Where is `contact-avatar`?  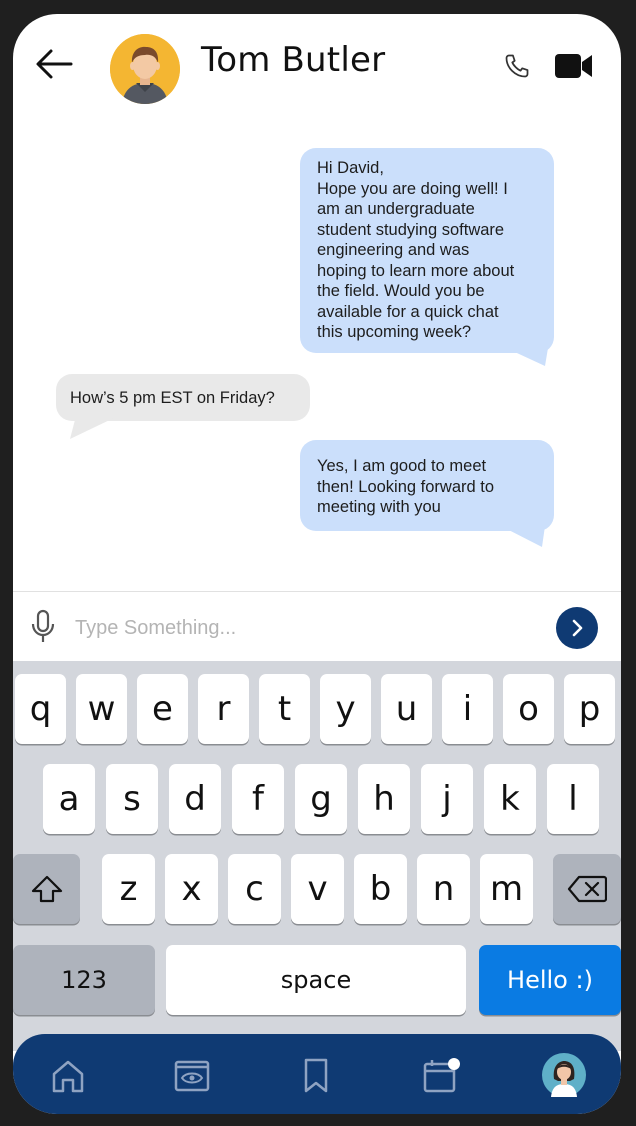 contact-avatar is located at coordinates (145, 69).